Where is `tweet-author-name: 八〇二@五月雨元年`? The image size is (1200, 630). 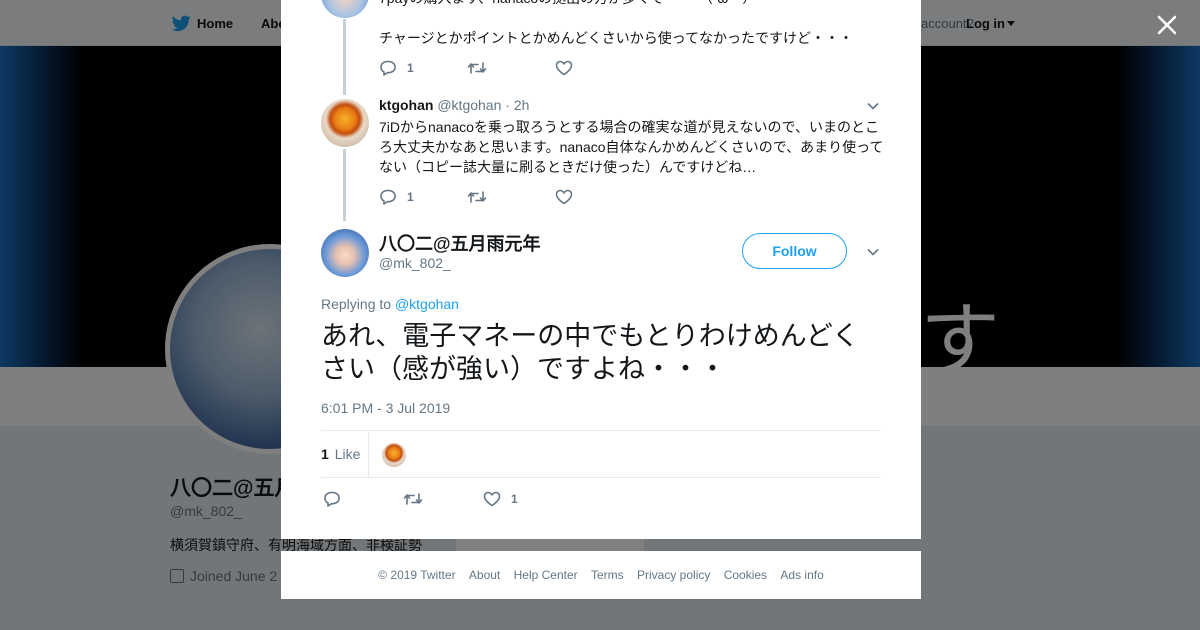 tweet-author-name: 八〇二@五月雨元年 is located at coordinates (460, 243).